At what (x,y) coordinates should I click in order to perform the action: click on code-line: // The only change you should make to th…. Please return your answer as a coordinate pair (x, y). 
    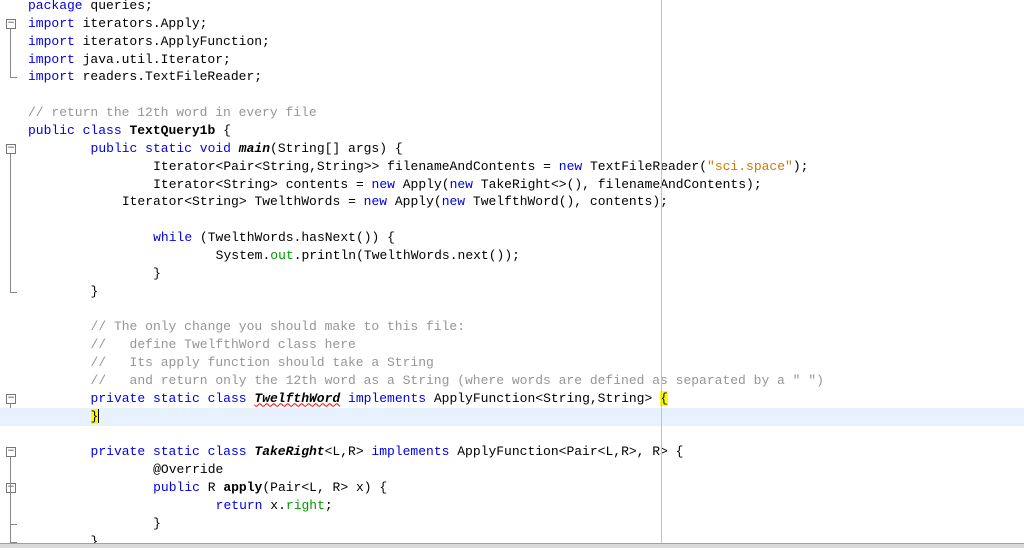
    Looking at the image, I should click on (512, 327).